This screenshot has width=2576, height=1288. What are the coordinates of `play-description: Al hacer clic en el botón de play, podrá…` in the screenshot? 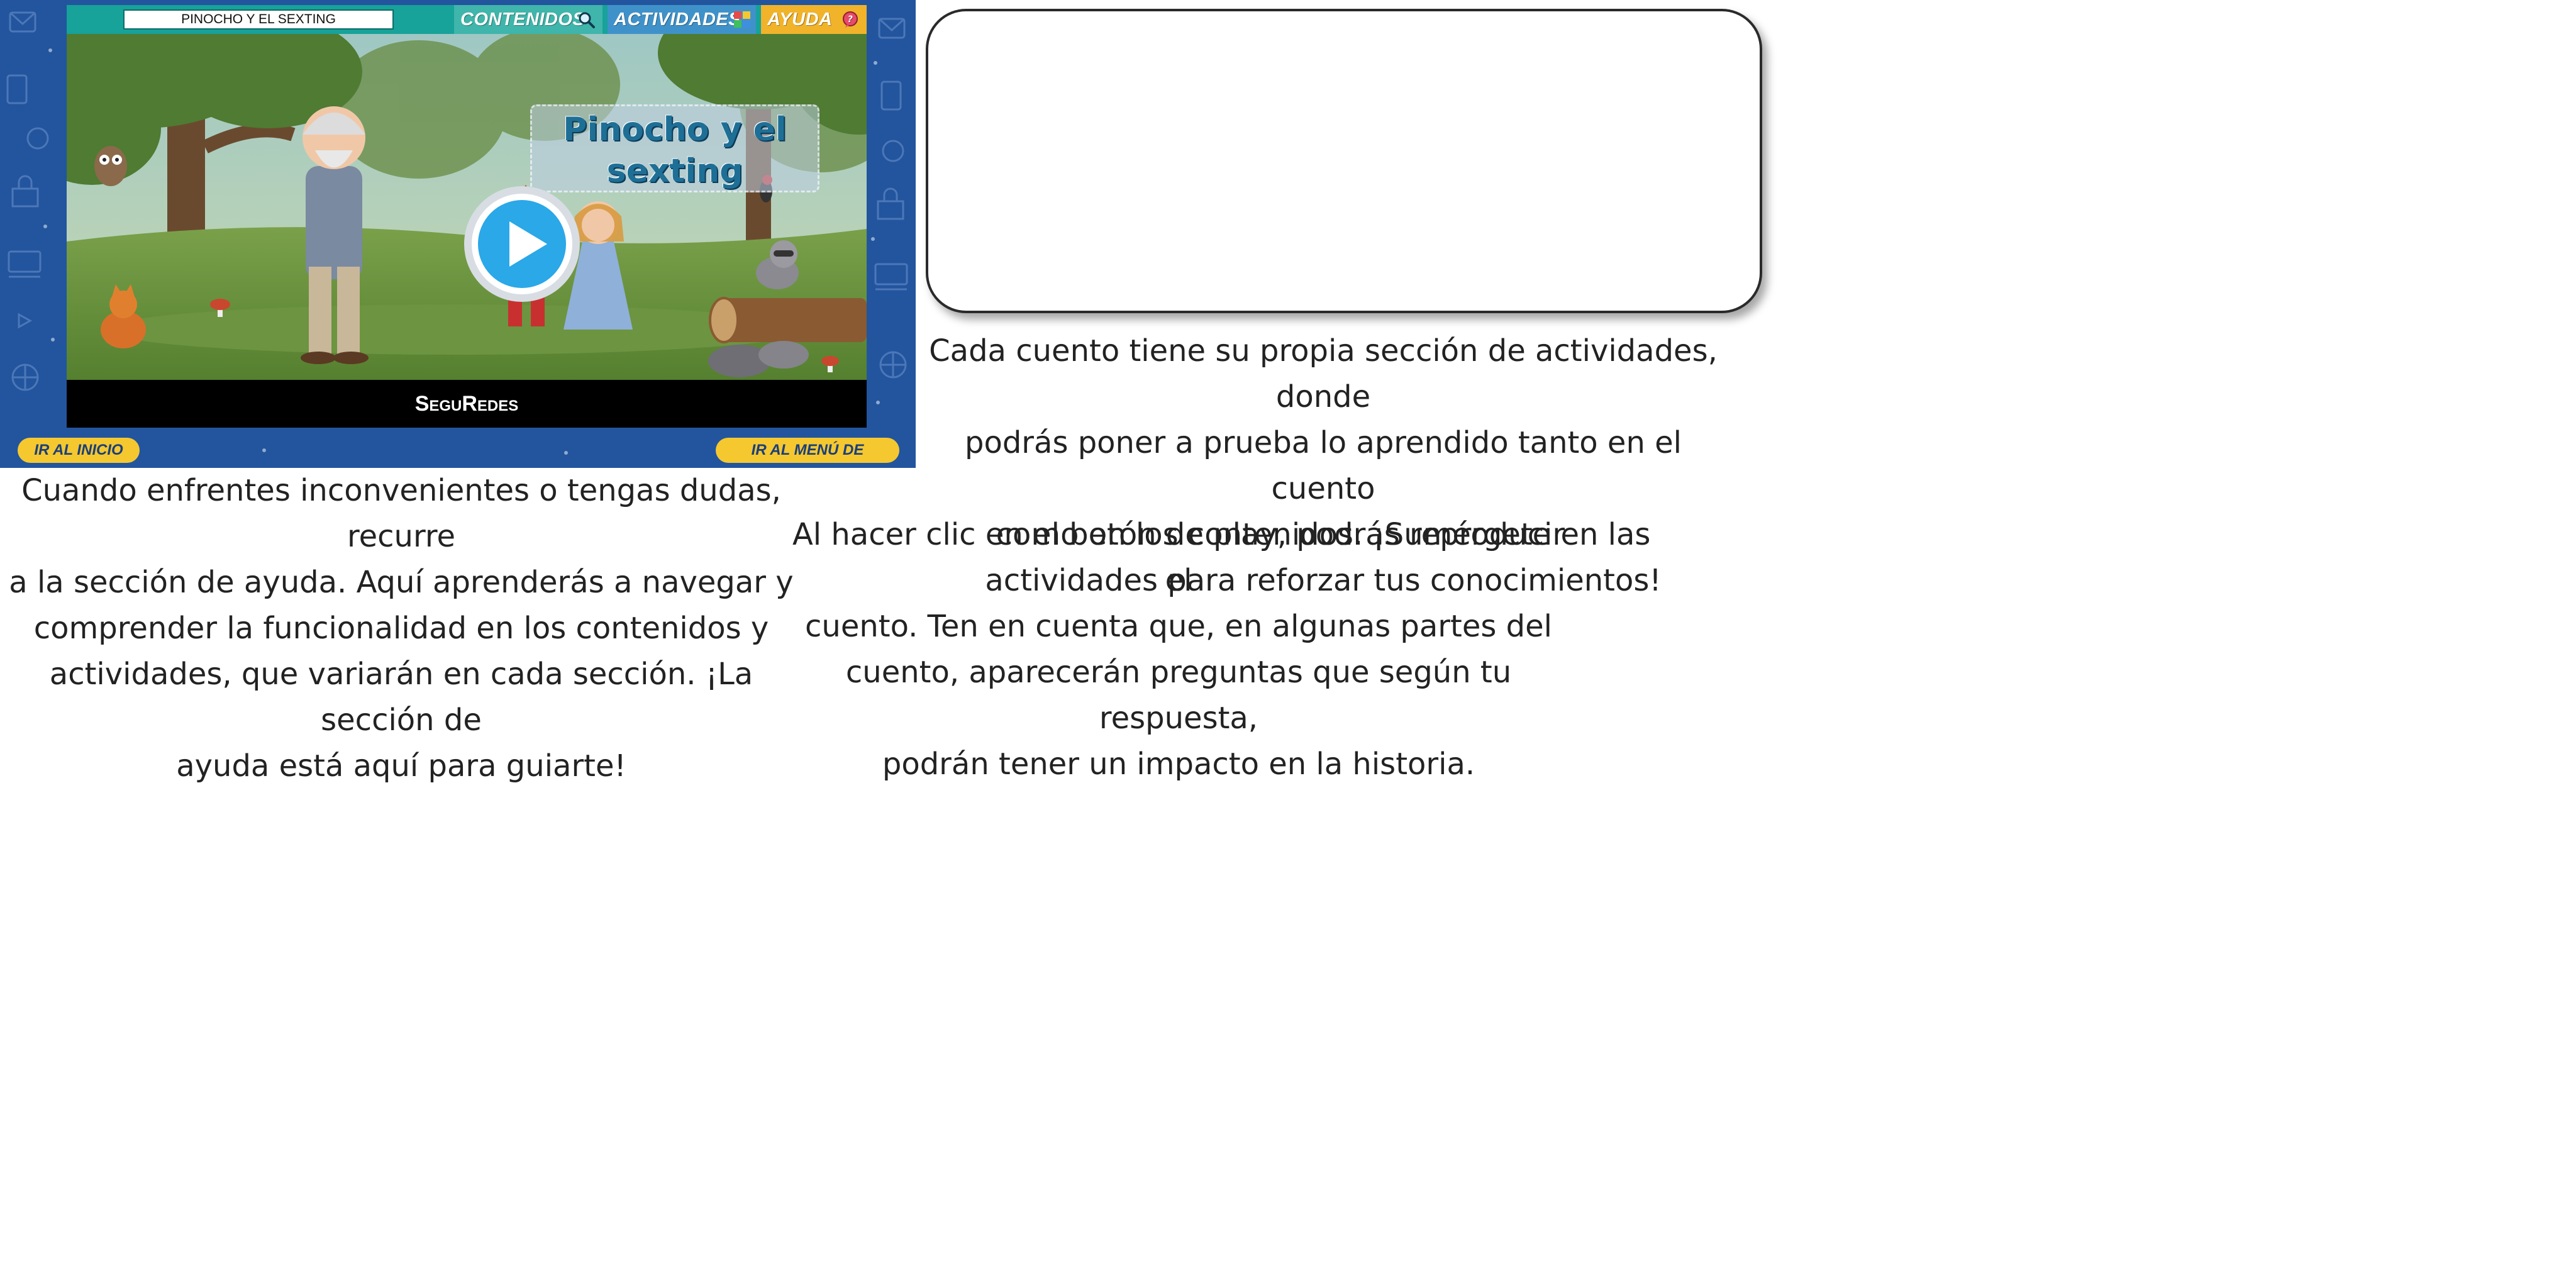 It's located at (1178, 649).